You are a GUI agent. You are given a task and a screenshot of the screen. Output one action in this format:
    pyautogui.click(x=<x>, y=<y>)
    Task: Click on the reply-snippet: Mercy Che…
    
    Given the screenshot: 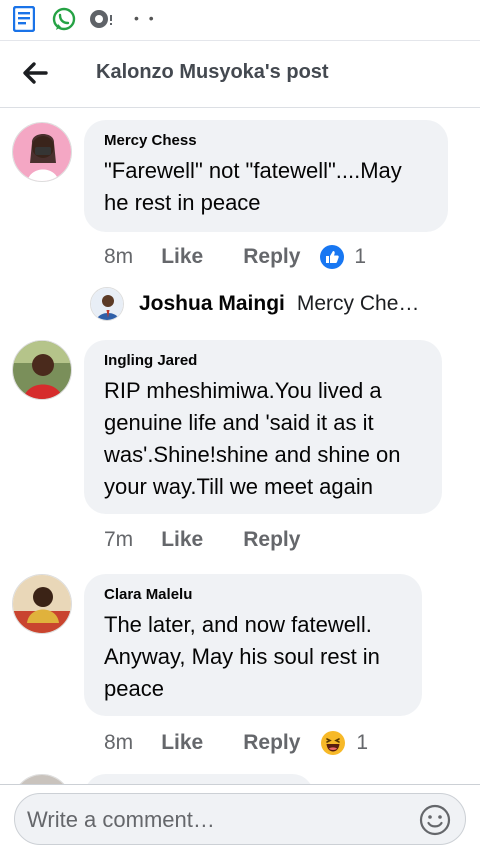 What is the action you would take?
    pyautogui.click(x=358, y=303)
    